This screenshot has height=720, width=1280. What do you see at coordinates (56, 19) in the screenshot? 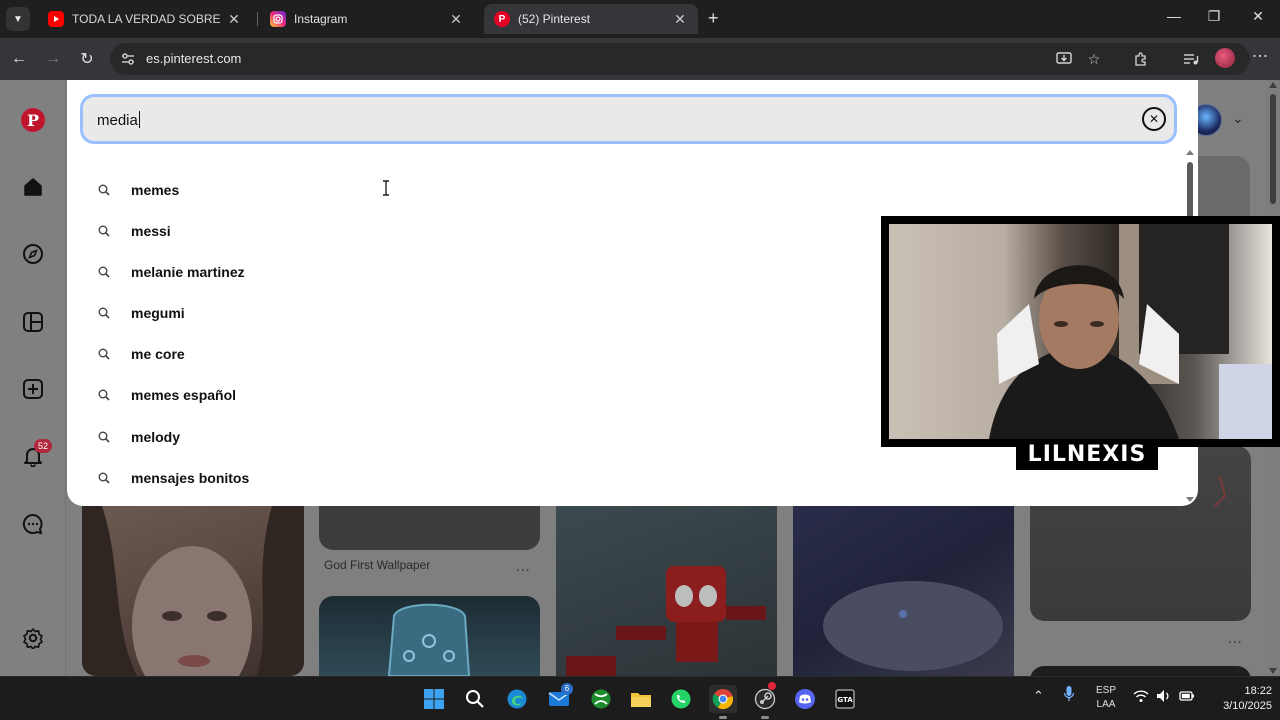
I see `youtube-icon` at bounding box center [56, 19].